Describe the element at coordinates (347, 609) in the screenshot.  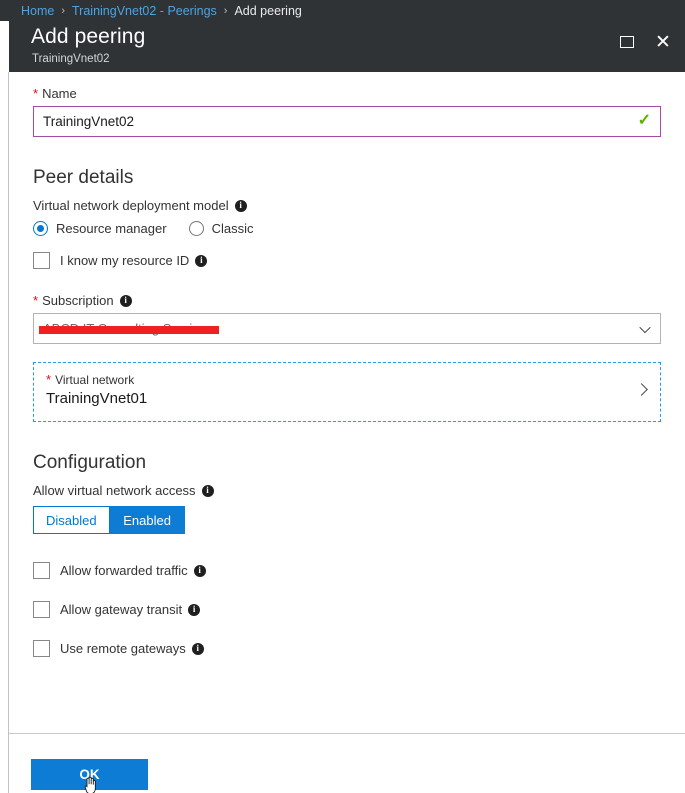
I see `checkbox-allow-gateway-transit: Allow gateway transit i` at that location.